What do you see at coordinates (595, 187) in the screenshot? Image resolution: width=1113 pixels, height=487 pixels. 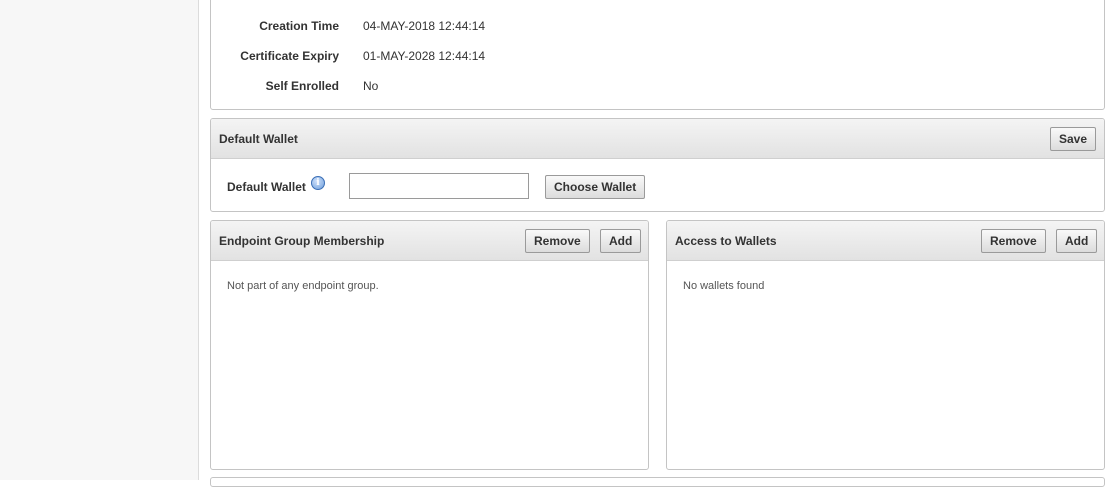 I see `choose-wallet-button: Choose Wallet` at bounding box center [595, 187].